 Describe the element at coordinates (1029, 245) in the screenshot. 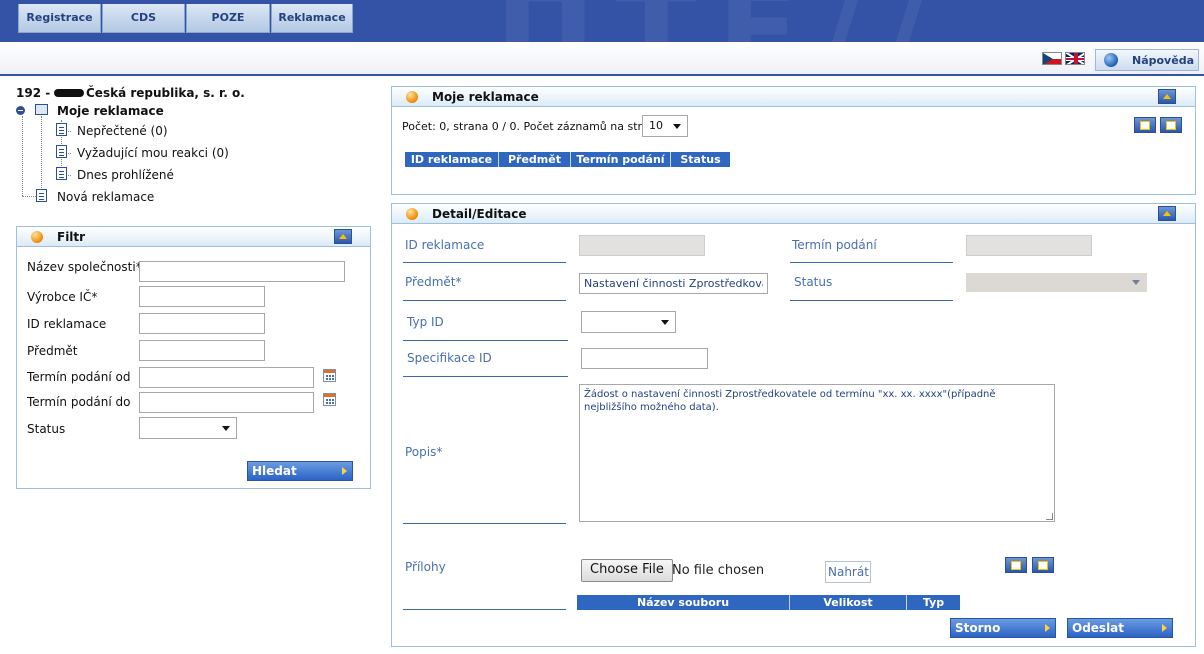

I see `submit-date-field` at that location.